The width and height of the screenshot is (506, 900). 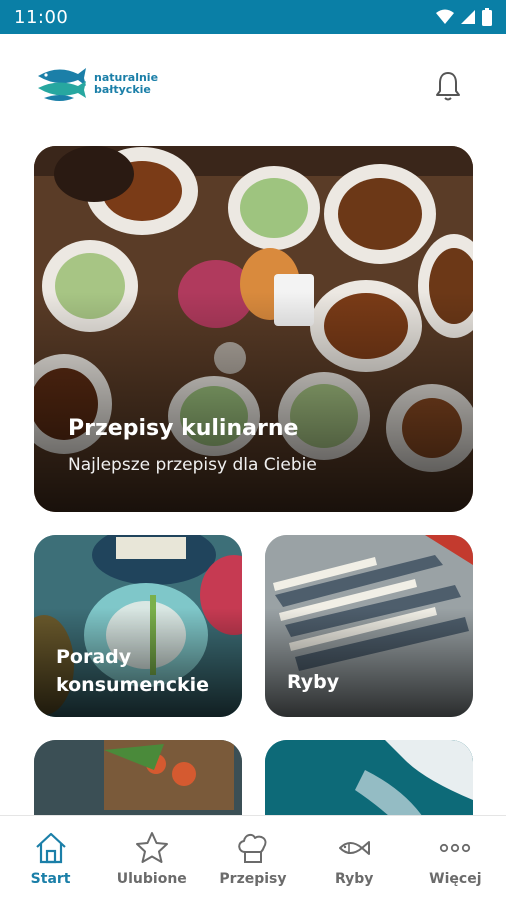 I want to click on nav-item-favorites: Ulubione, so click(x=152, y=858).